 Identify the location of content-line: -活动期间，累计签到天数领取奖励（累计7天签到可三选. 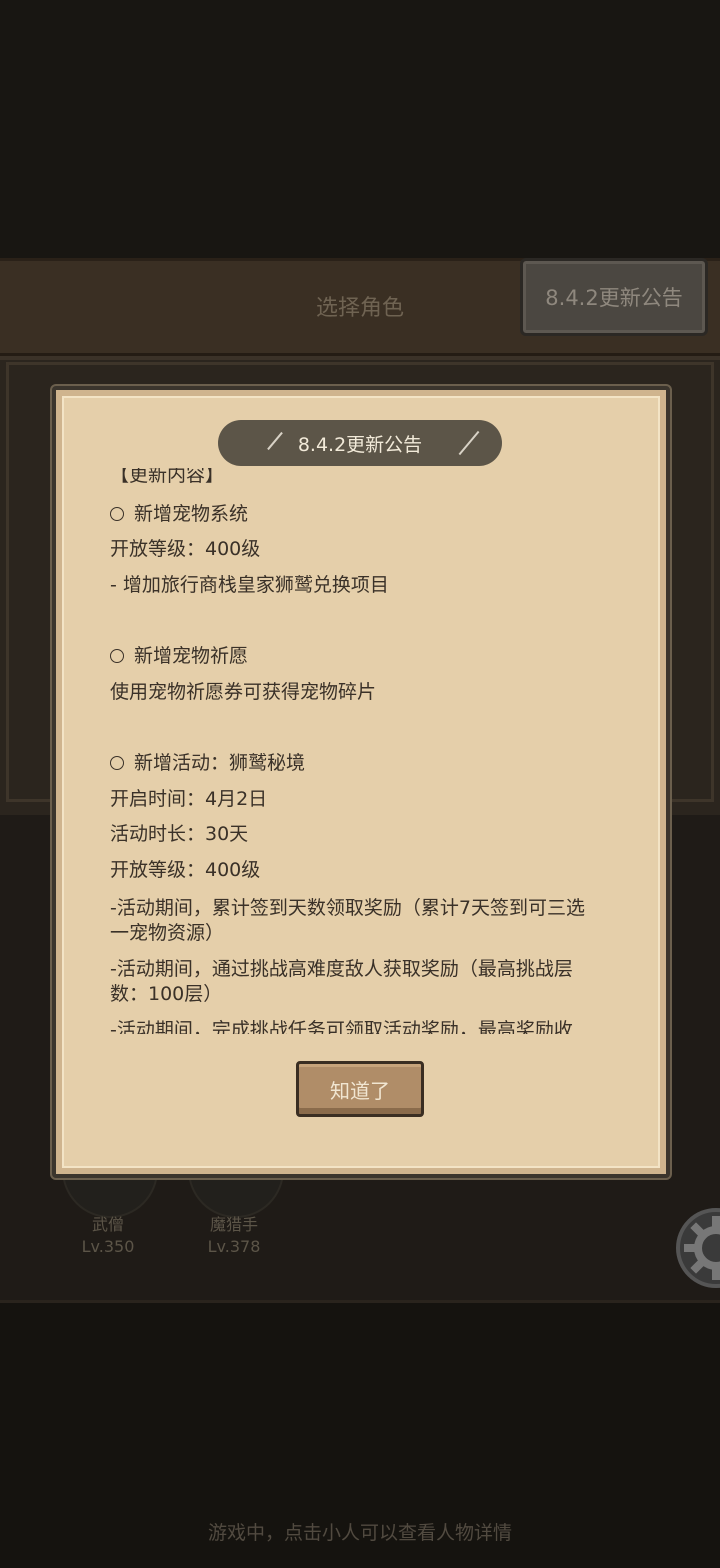
(347, 908).